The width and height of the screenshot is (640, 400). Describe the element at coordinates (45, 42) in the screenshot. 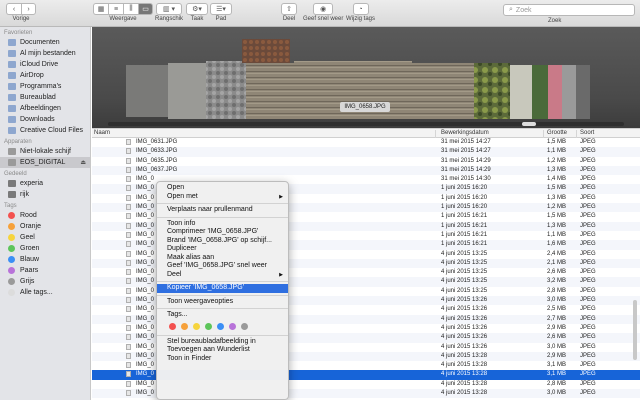

I see `sidebar-item-documenten: Documenten` at that location.